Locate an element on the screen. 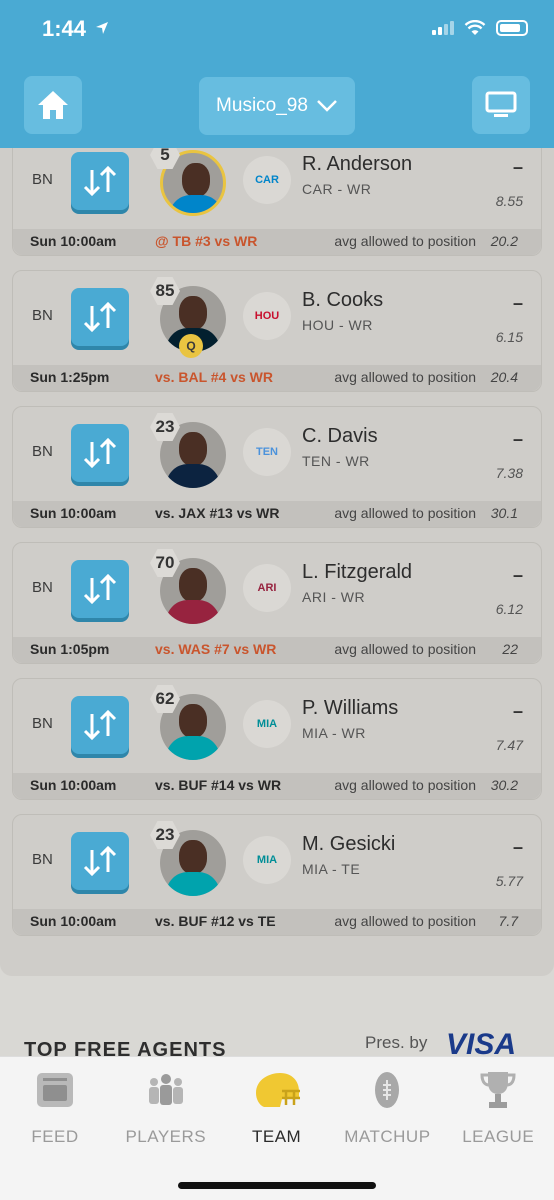 Image resolution: width=554 pixels, height=1200 pixels. player-name: P. Williams is located at coordinates (350, 708).